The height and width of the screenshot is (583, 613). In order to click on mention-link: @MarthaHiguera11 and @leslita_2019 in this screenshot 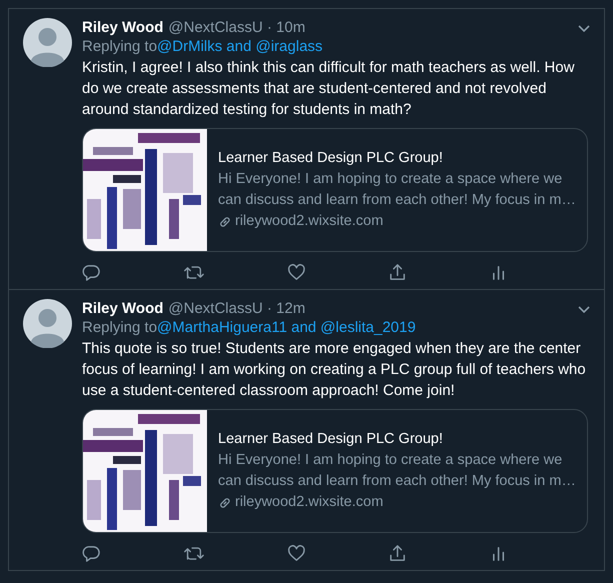, I will do `click(286, 327)`.